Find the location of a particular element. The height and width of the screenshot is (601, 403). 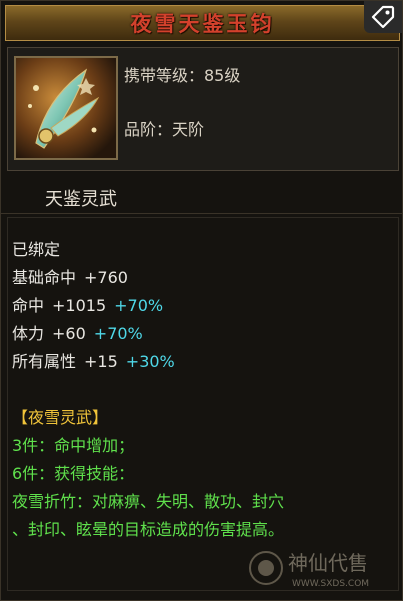

title-bar: 夜雪天鉴玉钧 is located at coordinates (202, 23).